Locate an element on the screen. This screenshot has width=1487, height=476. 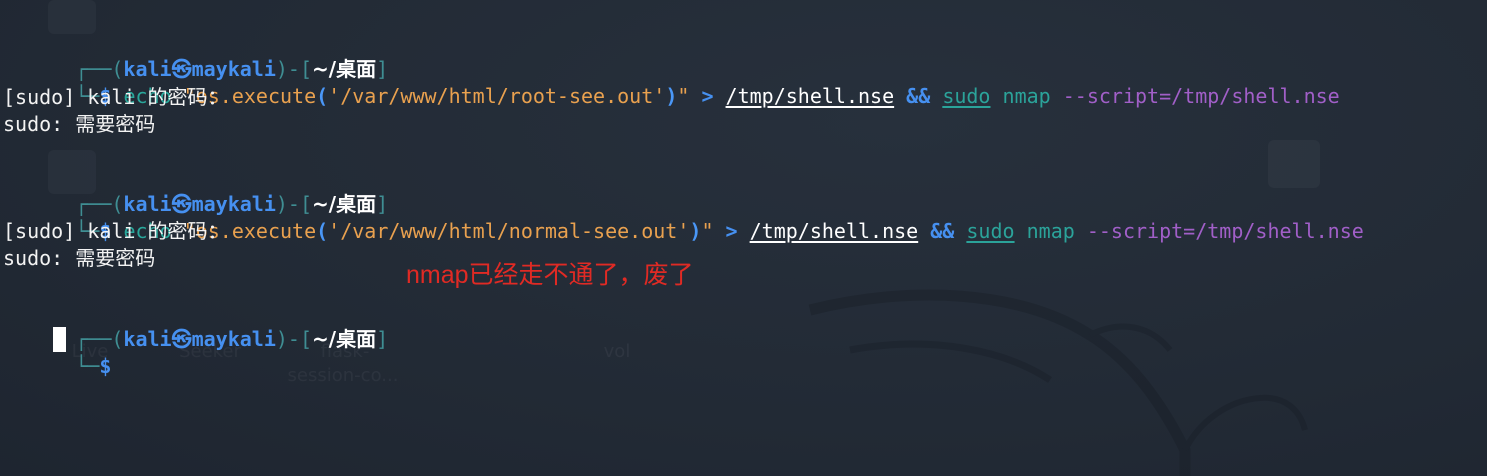
prompt-host: maykali is located at coordinates (233, 339).